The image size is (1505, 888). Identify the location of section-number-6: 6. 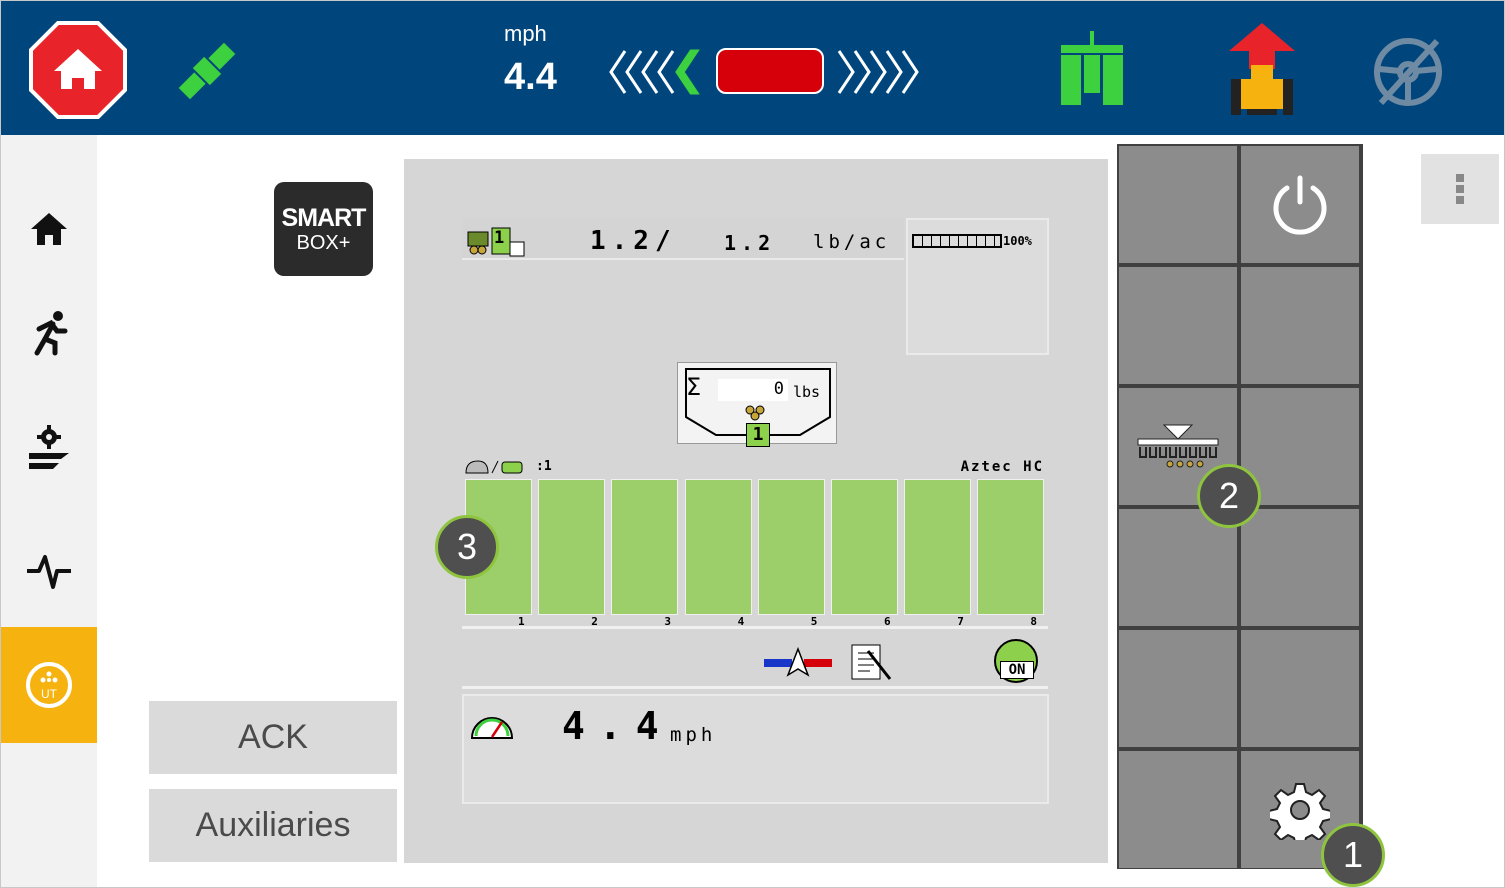
(887, 621).